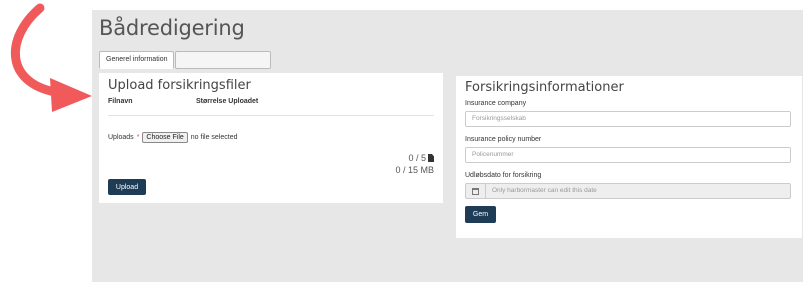  Describe the element at coordinates (503, 175) in the screenshot. I see `expiry-date-label: Udløbsdato for forsikring` at that location.